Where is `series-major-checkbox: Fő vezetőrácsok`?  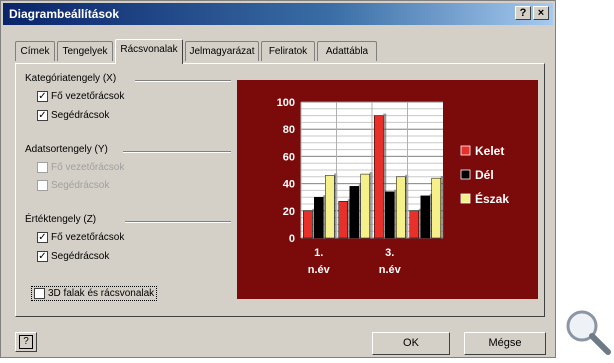 series-major-checkbox: Fő vezetőrácsok is located at coordinates (80, 167).